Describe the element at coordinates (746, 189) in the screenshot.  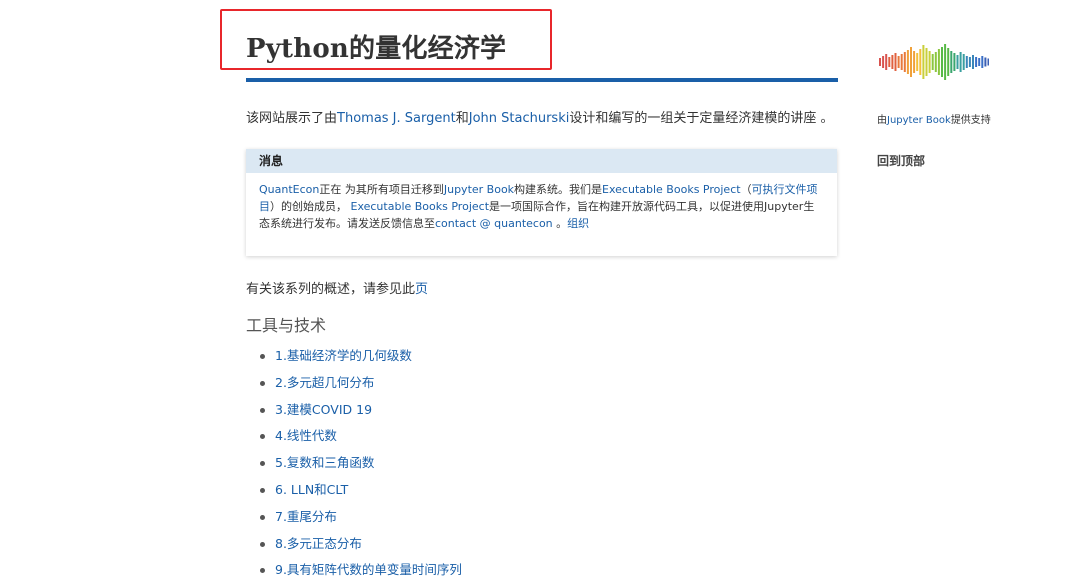
I see `notice-text-3: （` at that location.